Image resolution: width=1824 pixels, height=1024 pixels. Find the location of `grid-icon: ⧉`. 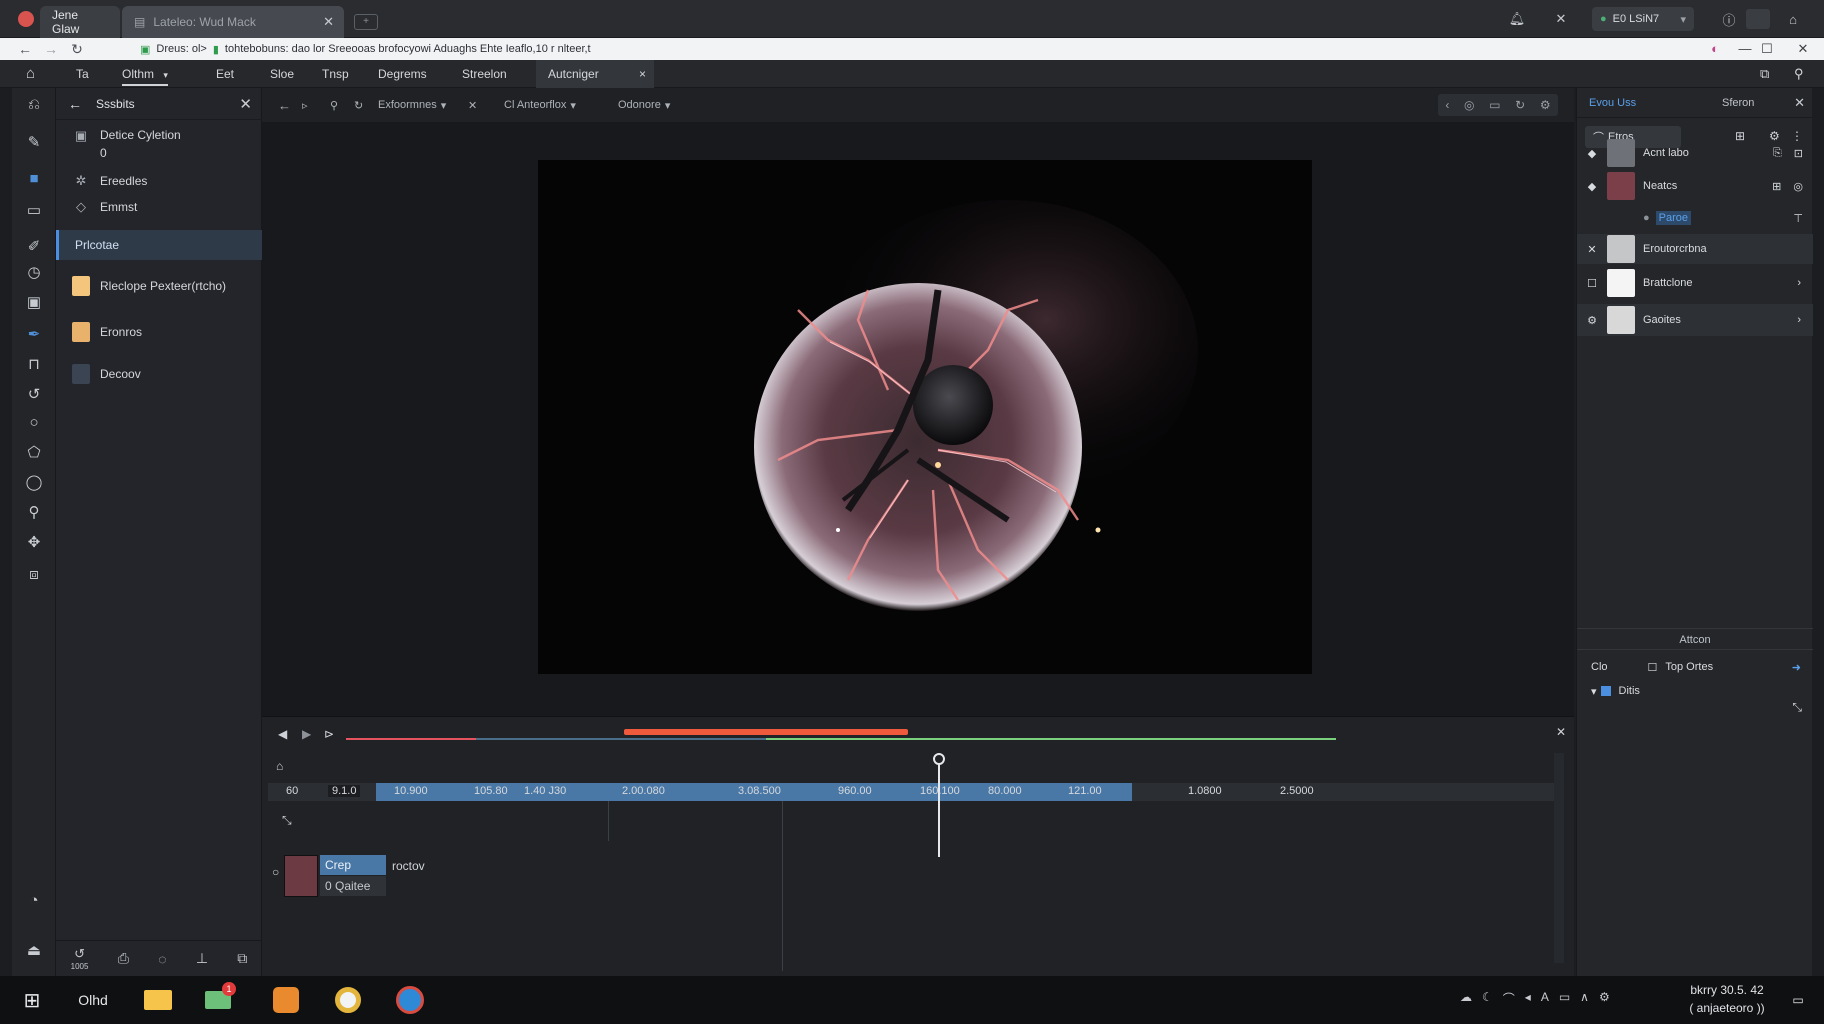

grid-icon: ⧉ is located at coordinates (242, 958).